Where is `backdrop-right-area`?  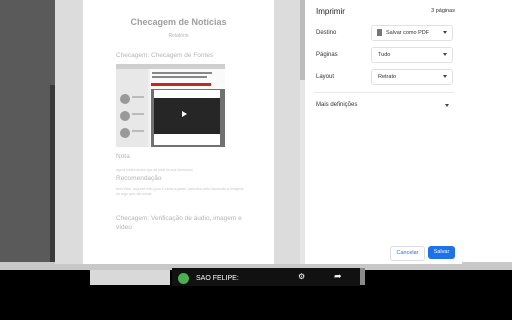 backdrop-right-area is located at coordinates (487, 131).